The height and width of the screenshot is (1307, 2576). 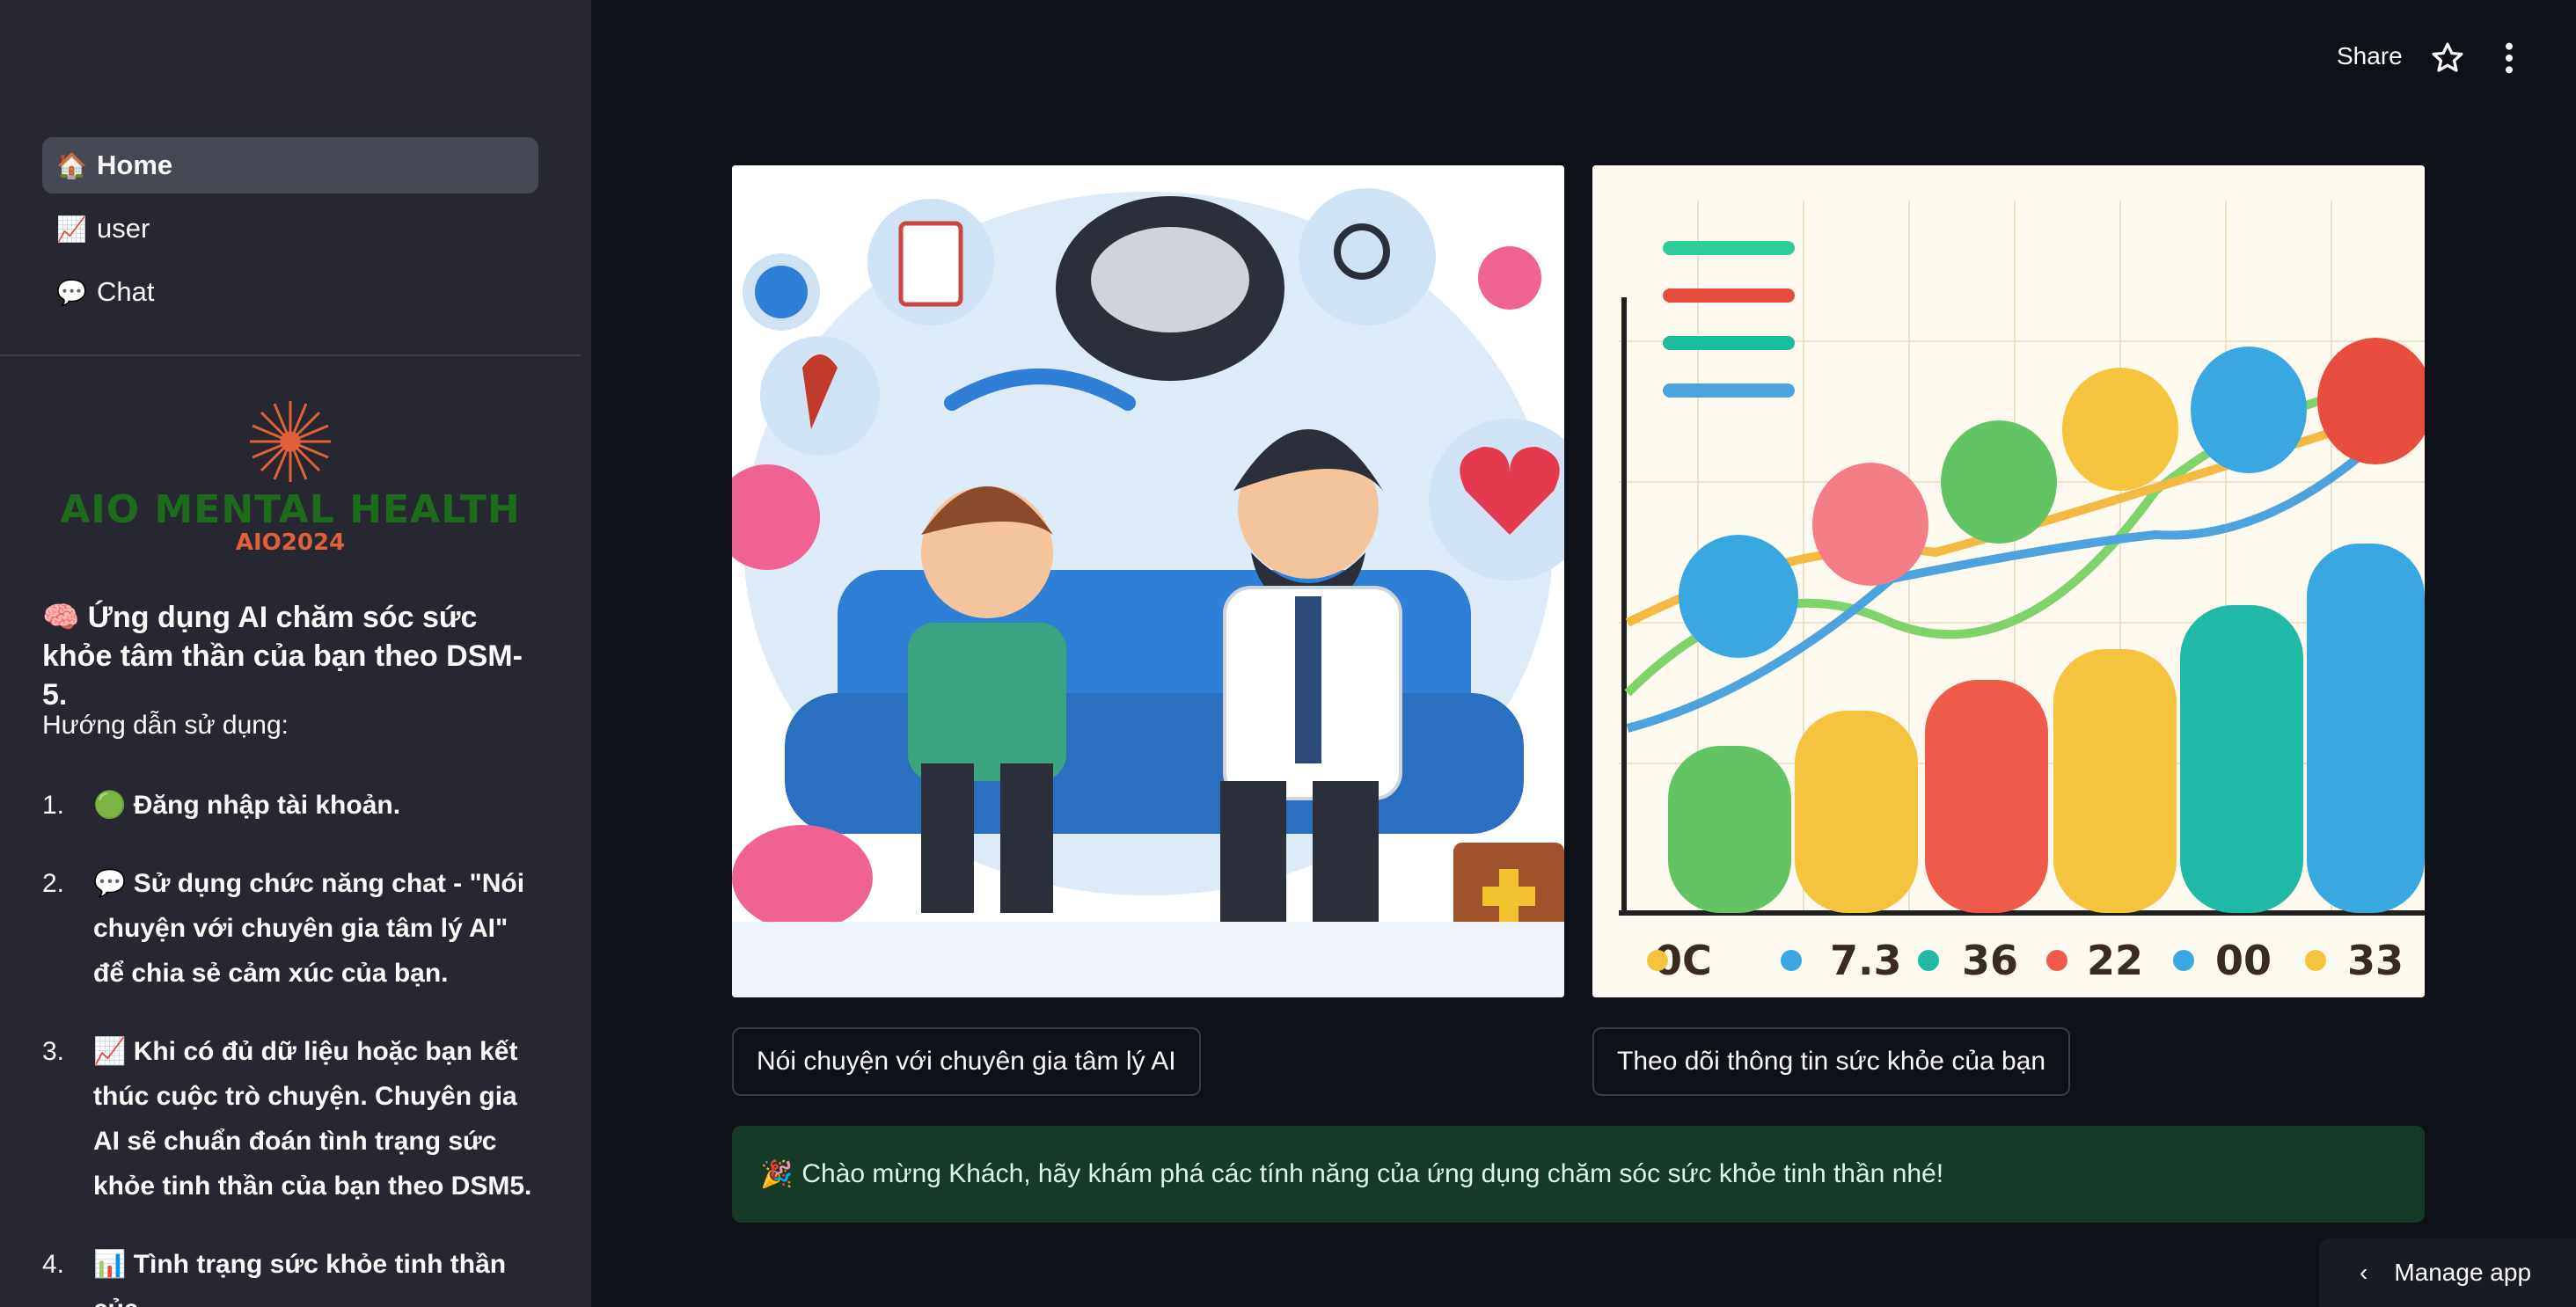 I want to click on sidebar-nav: 🏠 Home 📈 user 💬 Chat, so click(x=290, y=232).